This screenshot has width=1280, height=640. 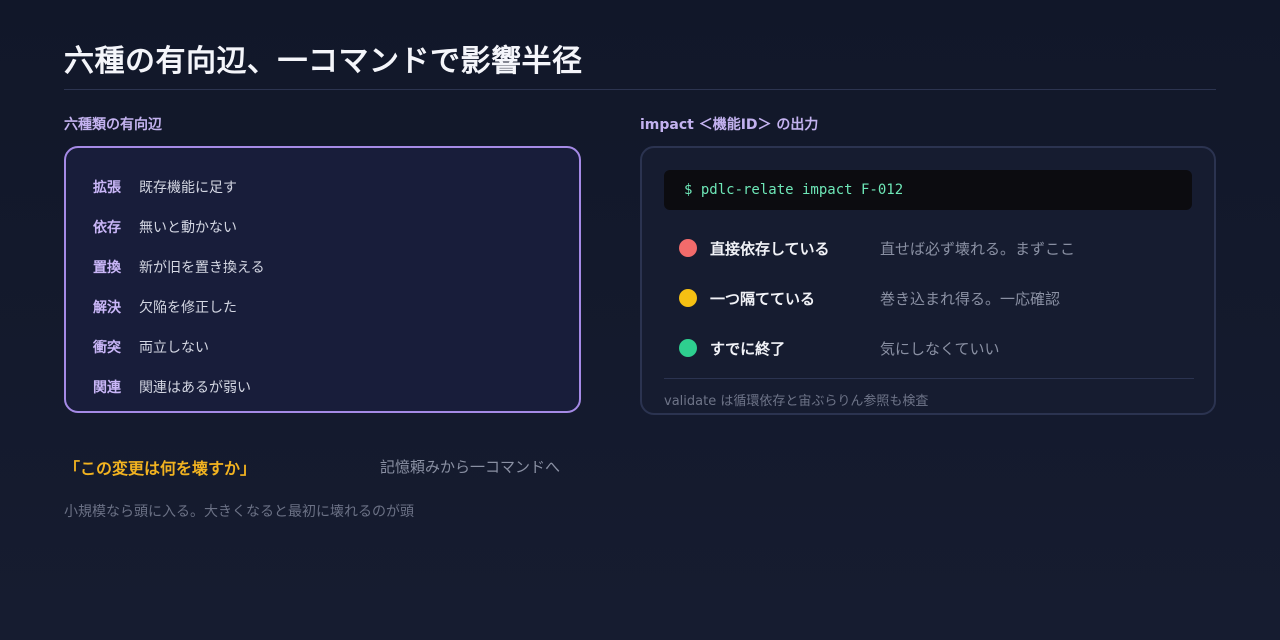 What do you see at coordinates (188, 308) in the screenshot?
I see `relation-desc: 欠陥を修正した` at bounding box center [188, 308].